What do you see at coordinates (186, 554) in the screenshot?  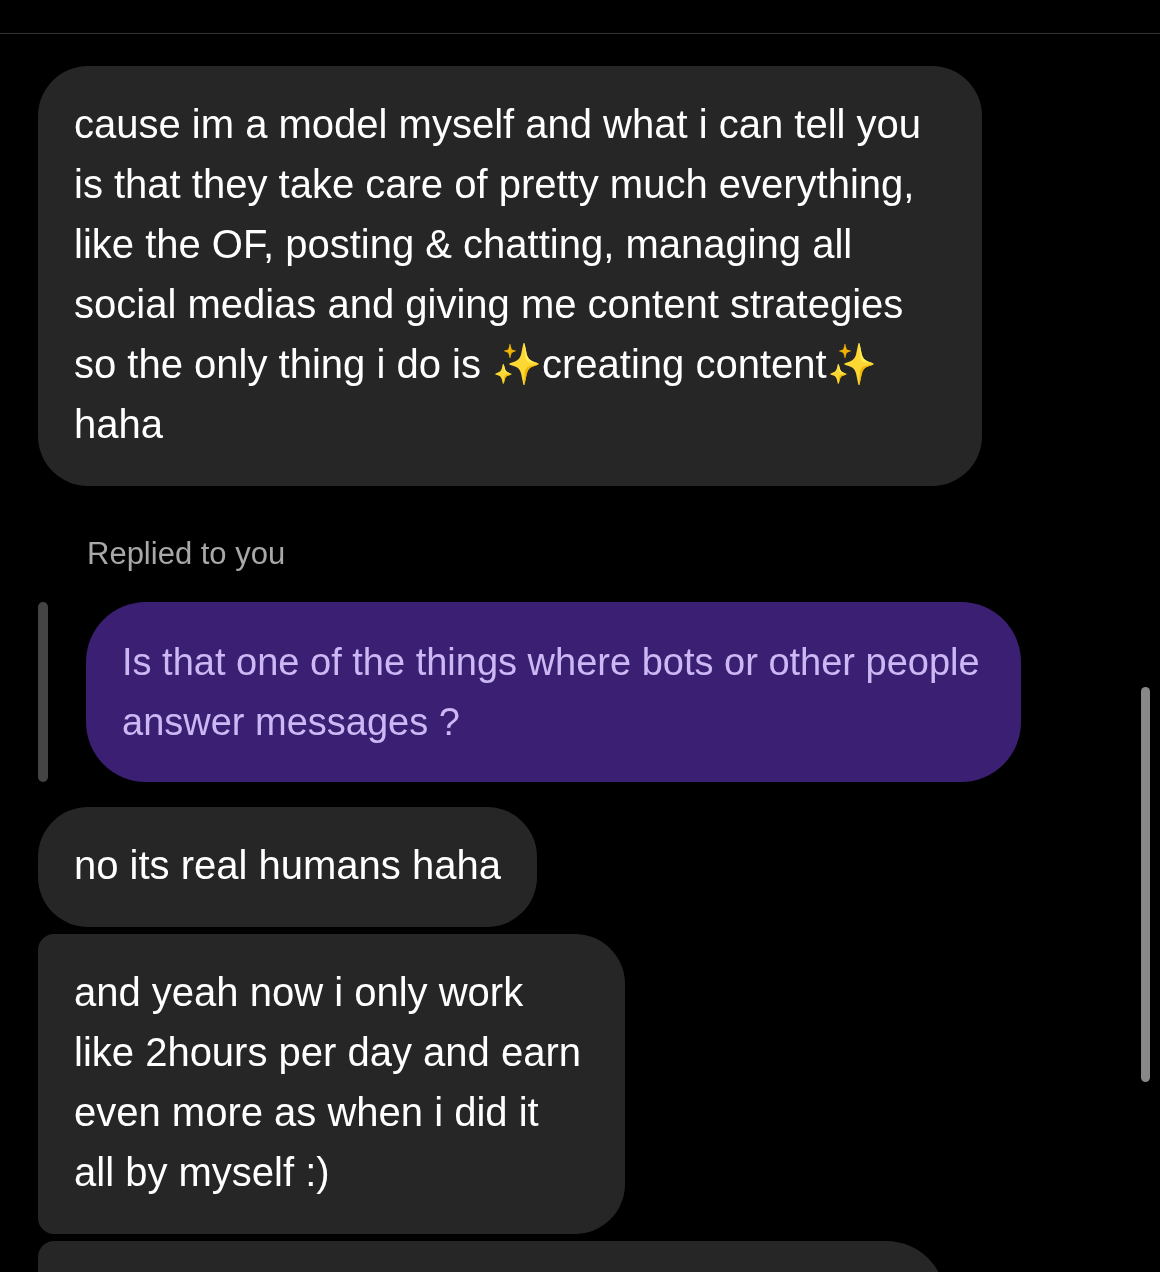 I see `reply-label: Replied to you` at bounding box center [186, 554].